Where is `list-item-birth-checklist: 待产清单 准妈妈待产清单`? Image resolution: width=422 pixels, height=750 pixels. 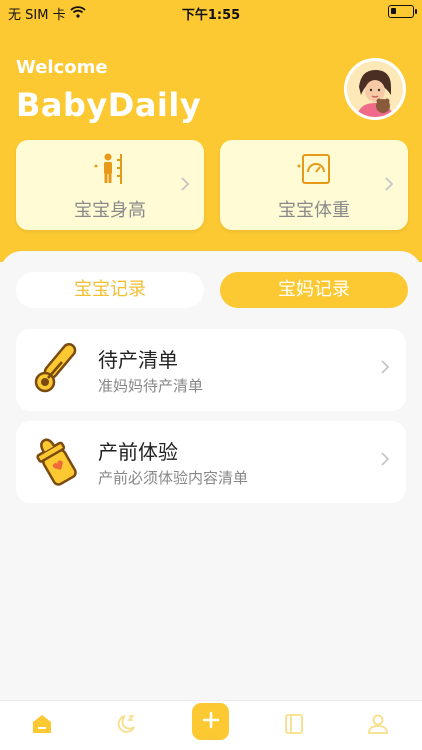
list-item-birth-checklist: 待产清单 准妈妈待产清单 is located at coordinates (211, 370).